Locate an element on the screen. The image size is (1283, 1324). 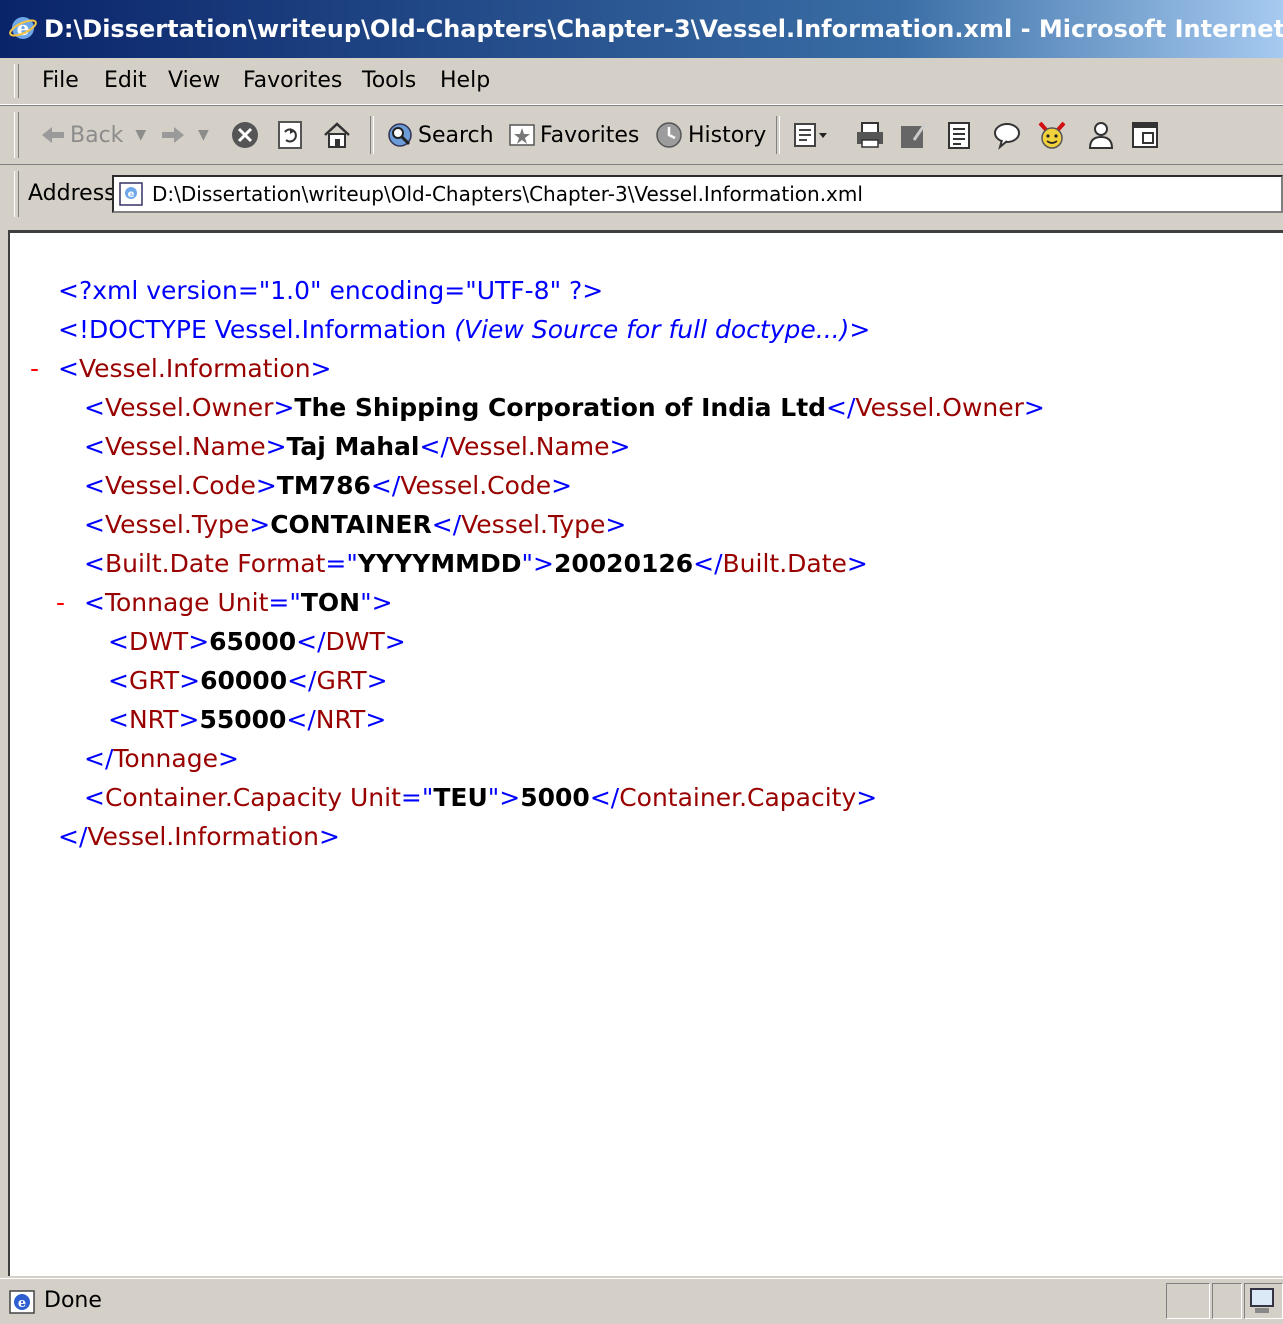
type-close-tag: Vessel.Type is located at coordinates (533, 524).